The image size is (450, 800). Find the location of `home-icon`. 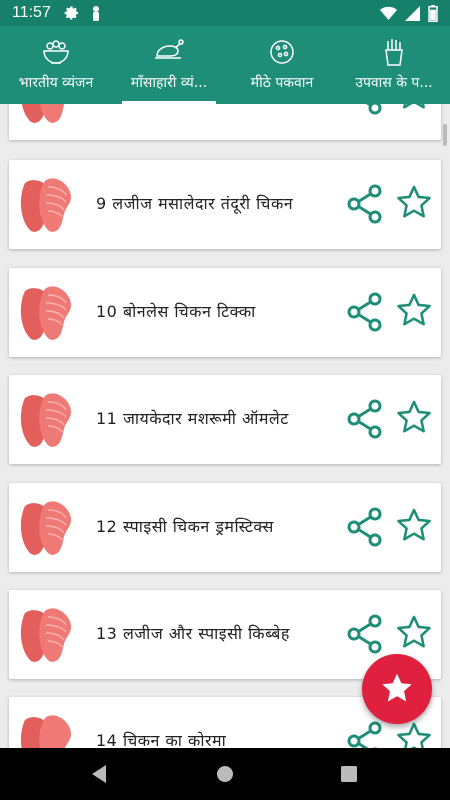

home-icon is located at coordinates (225, 774).